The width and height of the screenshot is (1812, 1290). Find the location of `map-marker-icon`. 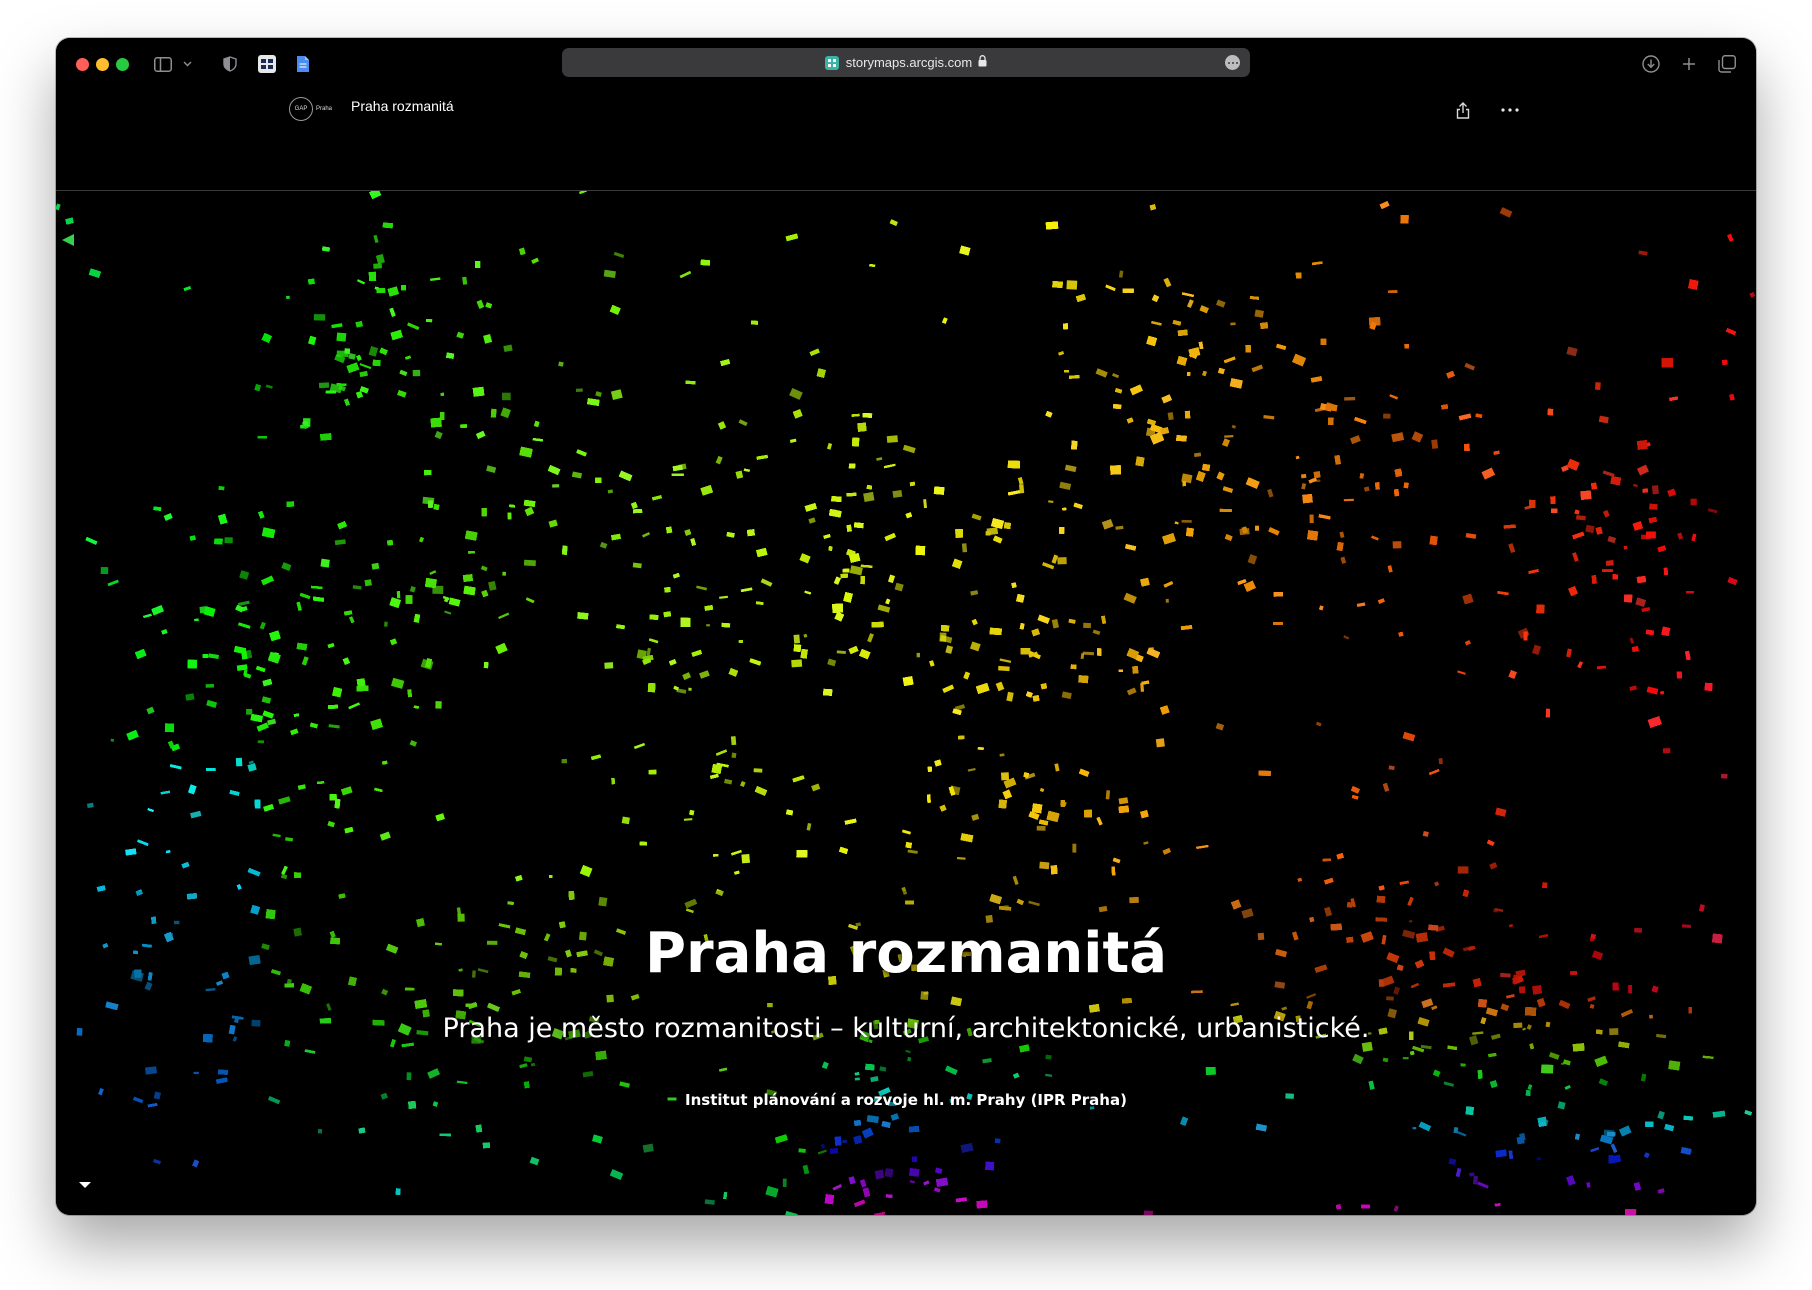

map-marker-icon is located at coordinates (68, 240).